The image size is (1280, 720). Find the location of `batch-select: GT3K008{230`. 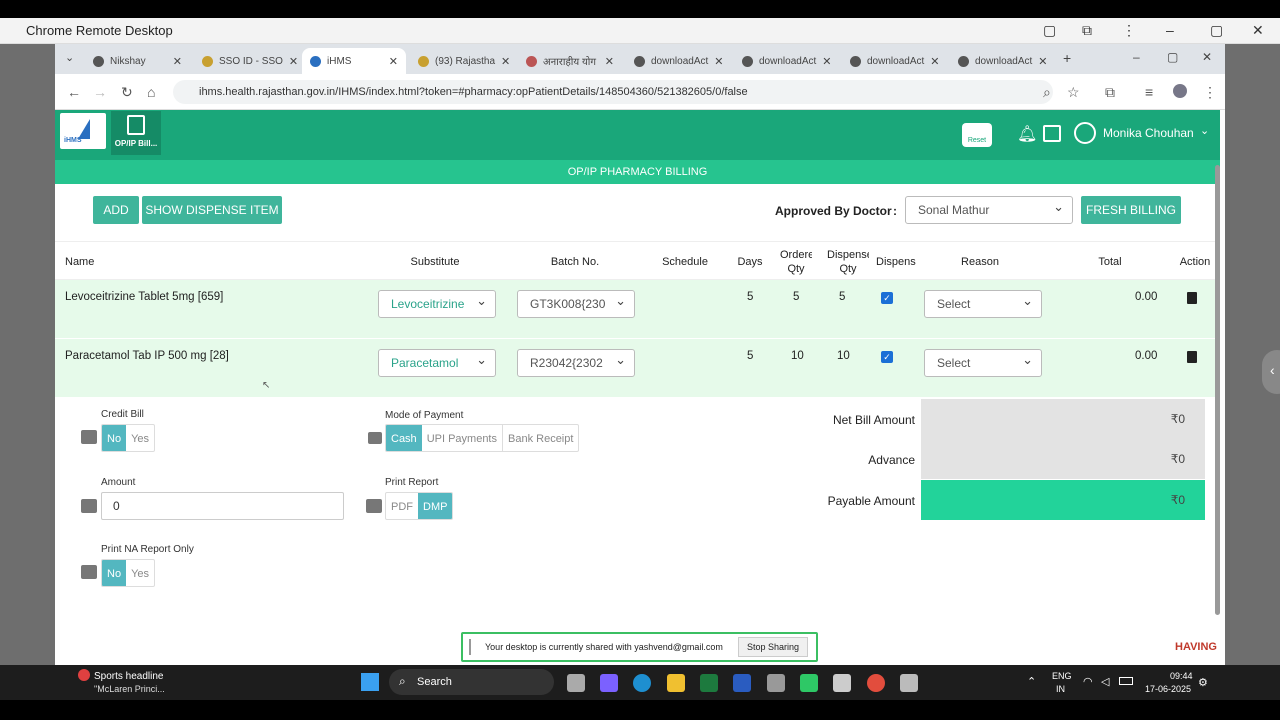

batch-select: GT3K008{230 is located at coordinates (576, 304).